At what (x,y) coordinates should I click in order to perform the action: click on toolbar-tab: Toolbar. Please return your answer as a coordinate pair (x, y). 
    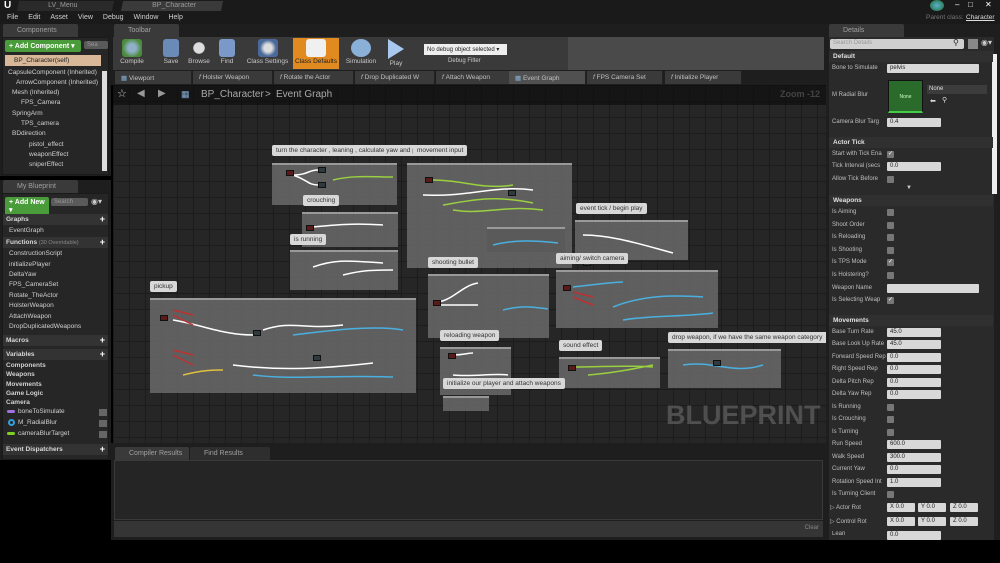
    Looking at the image, I should click on (146, 30).